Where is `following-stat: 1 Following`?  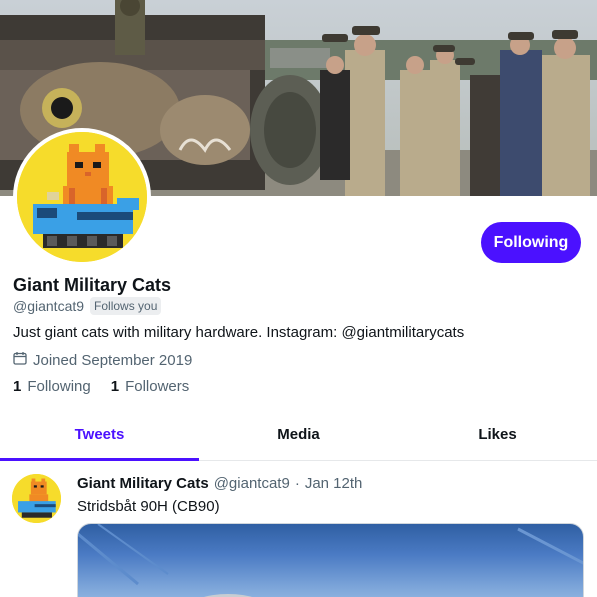
following-stat: 1 Following is located at coordinates (52, 386).